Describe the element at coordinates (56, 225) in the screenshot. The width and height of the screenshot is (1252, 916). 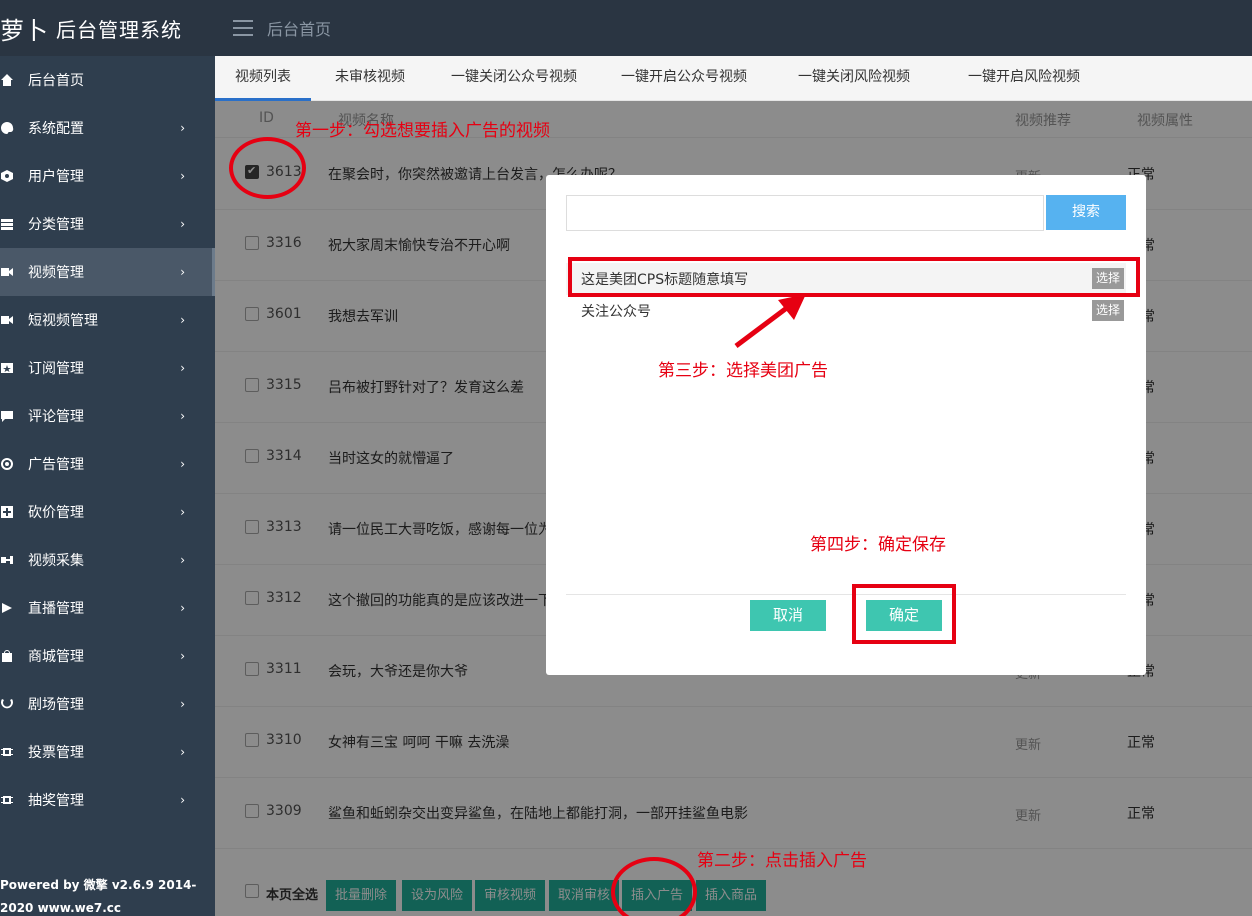
I see `sidebar-item-label: 分类管理` at that location.